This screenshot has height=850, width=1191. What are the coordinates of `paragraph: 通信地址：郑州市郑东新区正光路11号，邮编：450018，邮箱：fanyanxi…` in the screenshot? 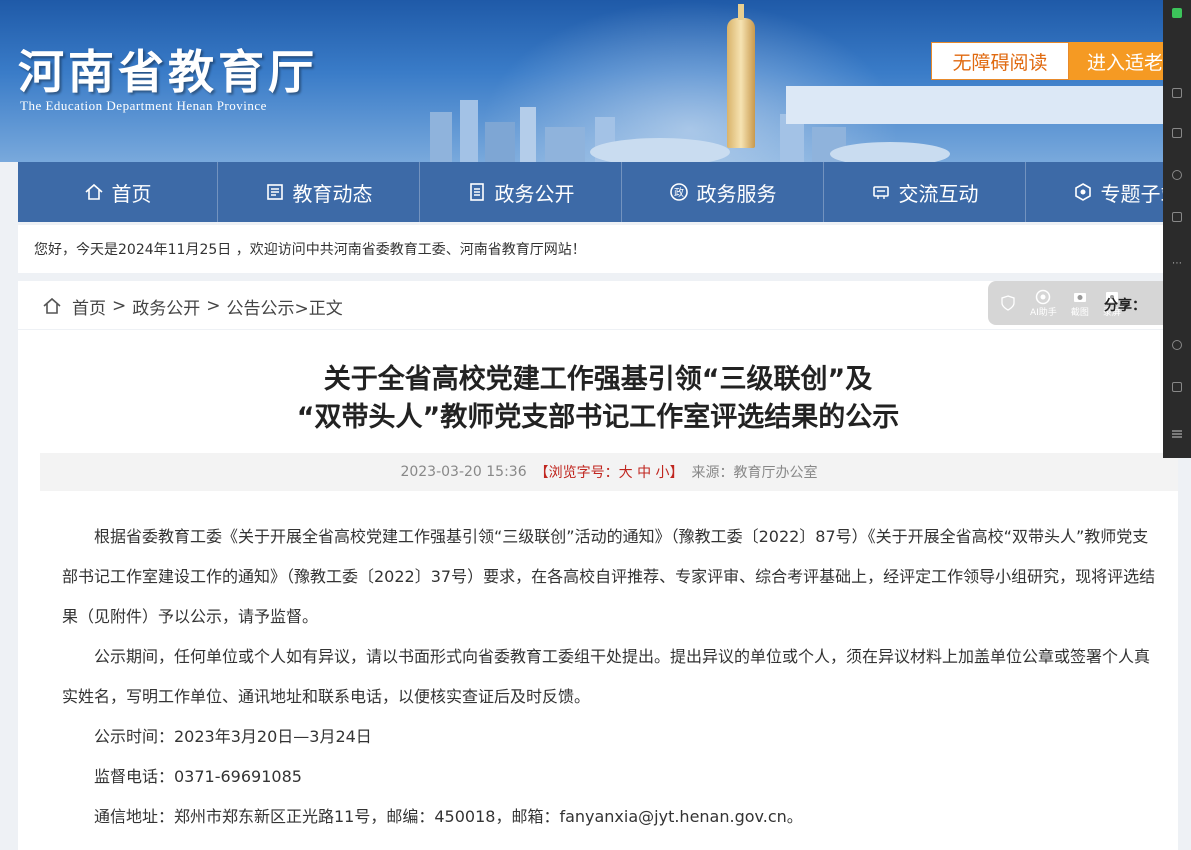 It's located at (448, 816).